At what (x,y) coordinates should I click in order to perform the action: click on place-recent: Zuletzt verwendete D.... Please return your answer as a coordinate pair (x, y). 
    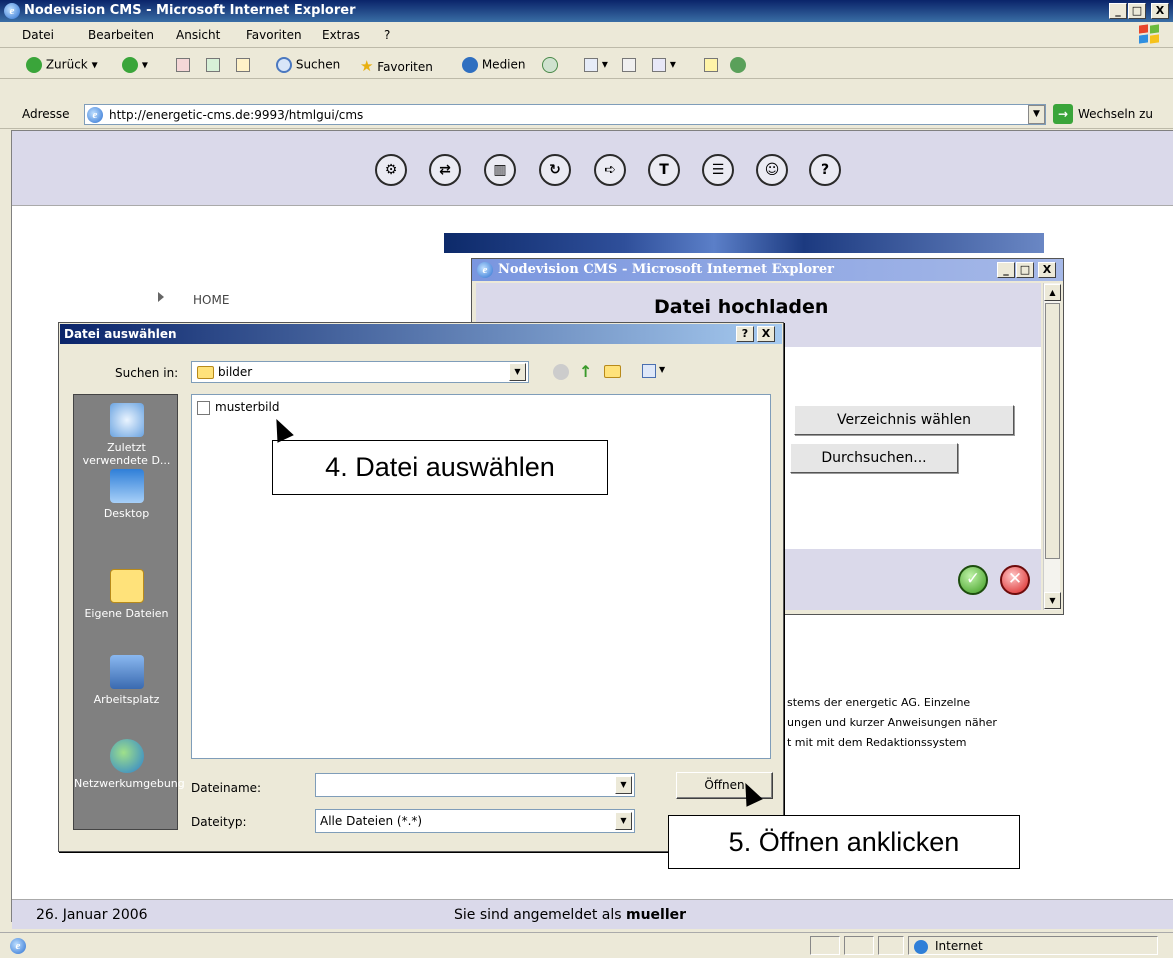
    Looking at the image, I should click on (126, 435).